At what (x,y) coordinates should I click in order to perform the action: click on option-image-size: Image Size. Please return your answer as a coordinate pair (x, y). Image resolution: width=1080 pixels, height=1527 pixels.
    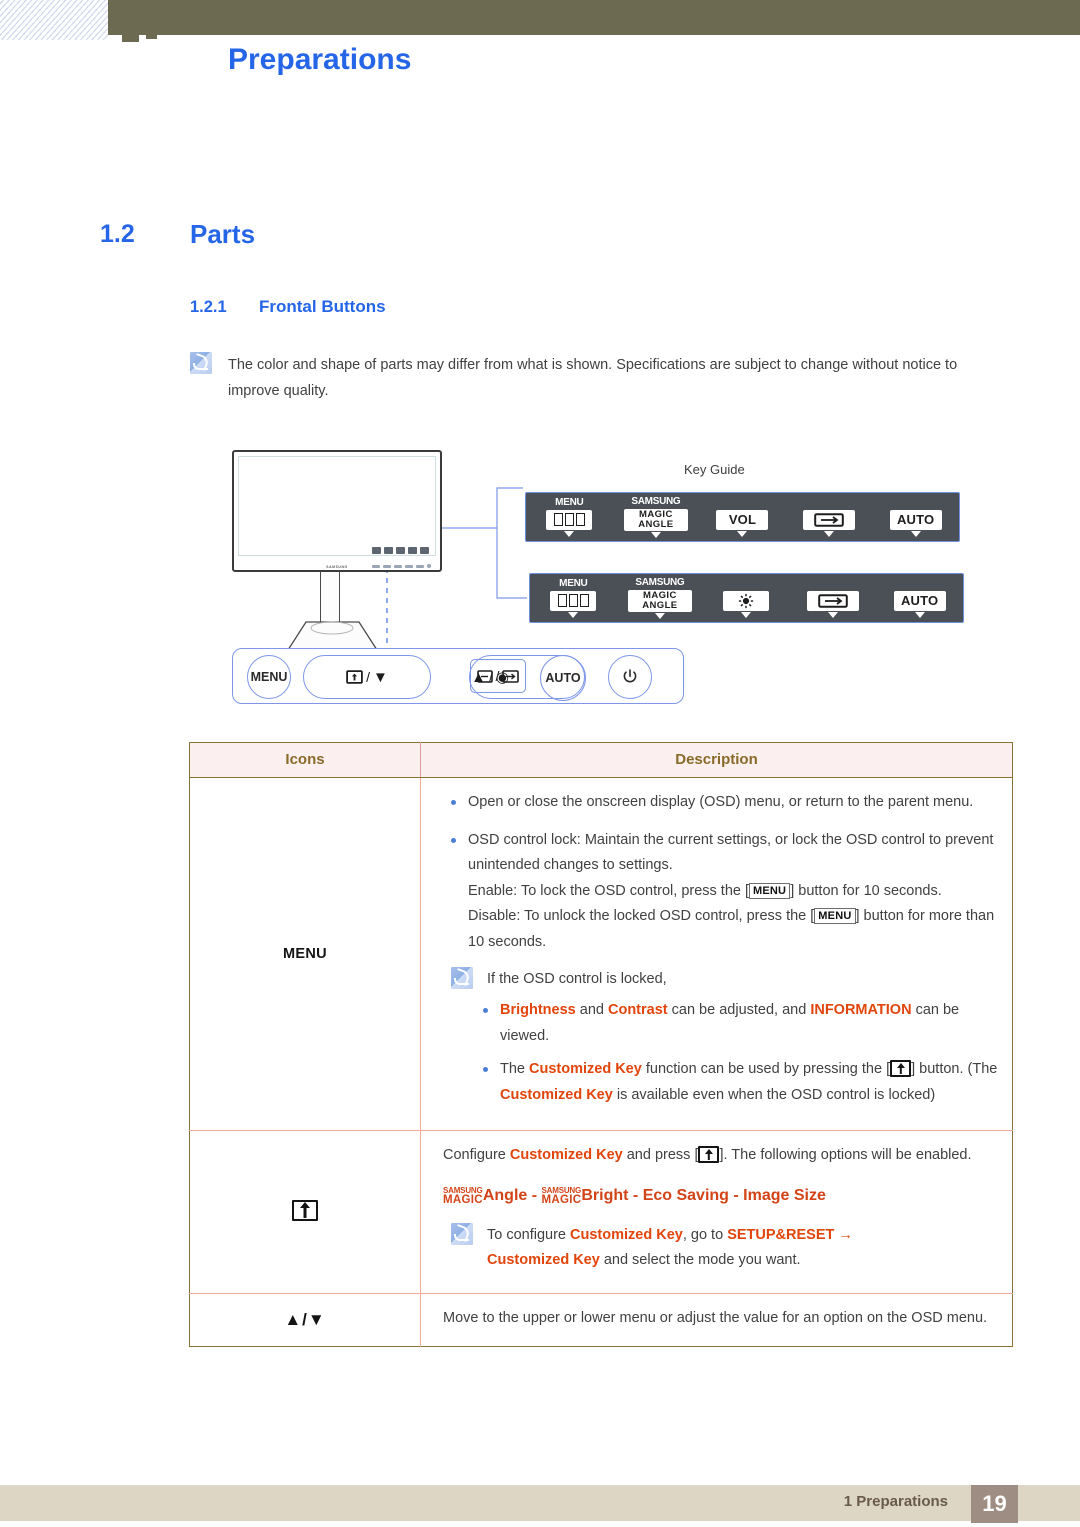
    Looking at the image, I should click on (784, 1195).